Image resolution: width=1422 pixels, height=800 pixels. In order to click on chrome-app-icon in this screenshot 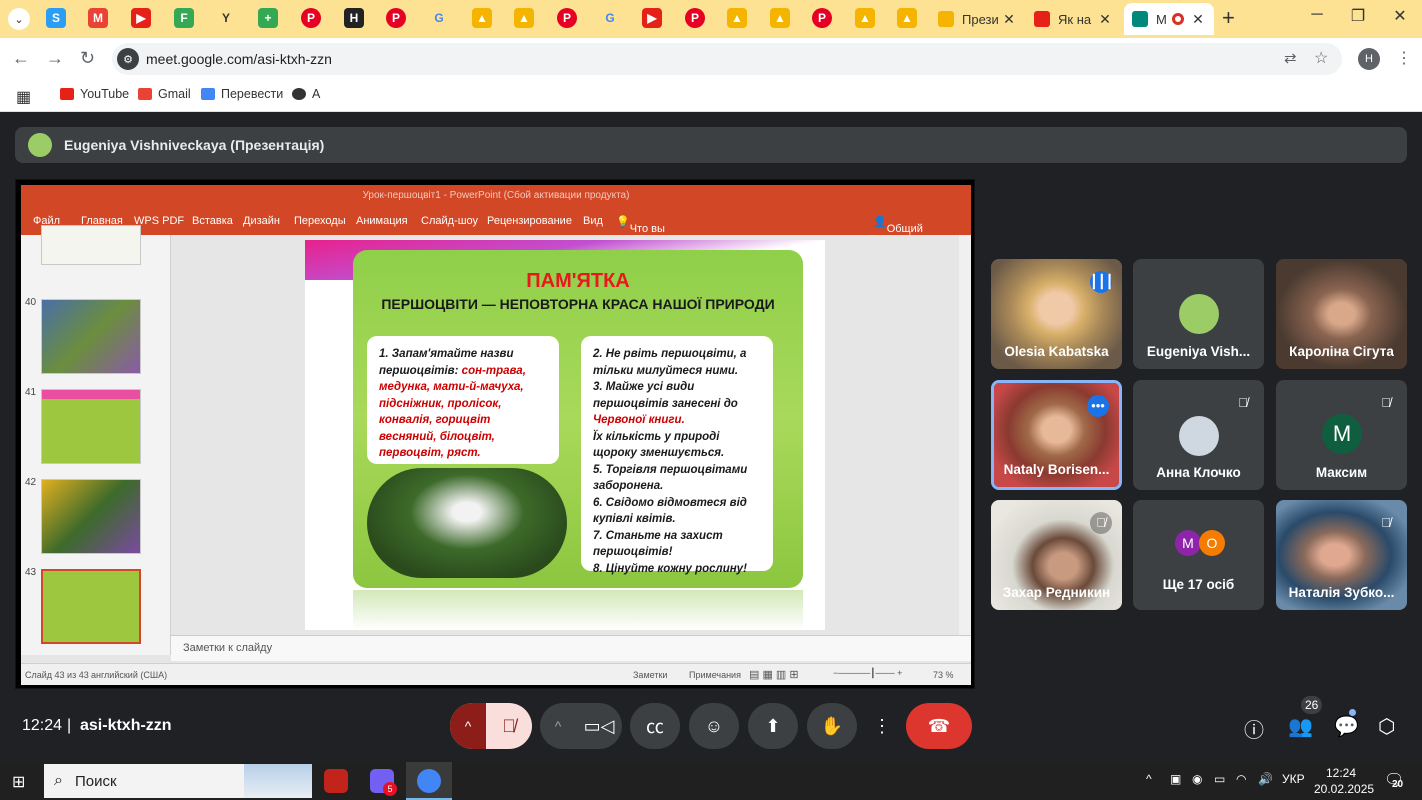, I will do `click(429, 781)`.